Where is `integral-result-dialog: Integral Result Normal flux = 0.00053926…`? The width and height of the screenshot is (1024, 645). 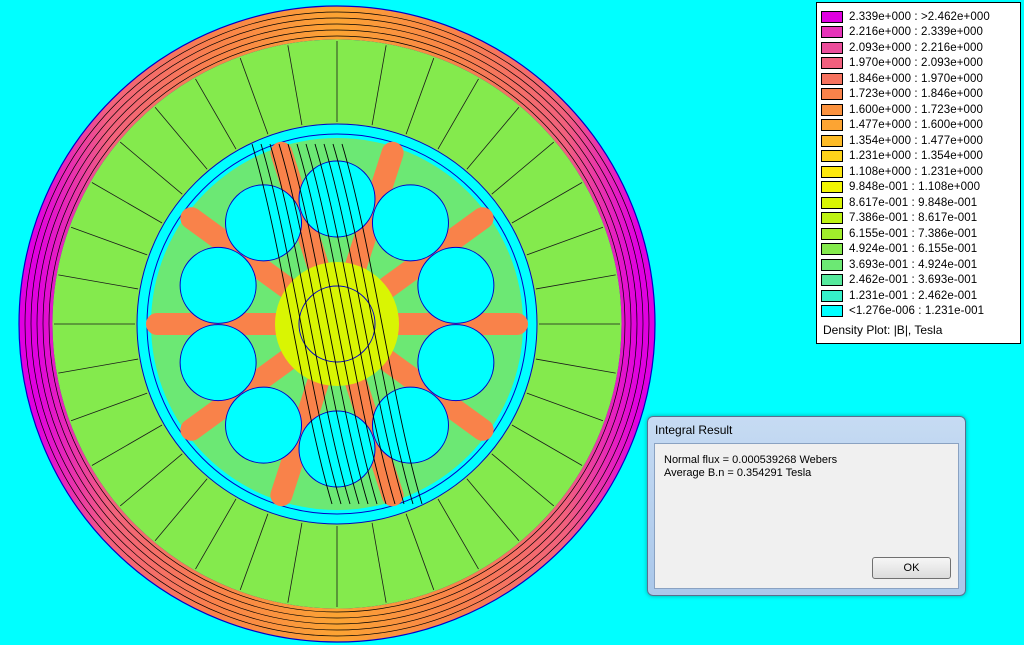
integral-result-dialog: Integral Result Normal flux = 0.00053926… is located at coordinates (806, 506).